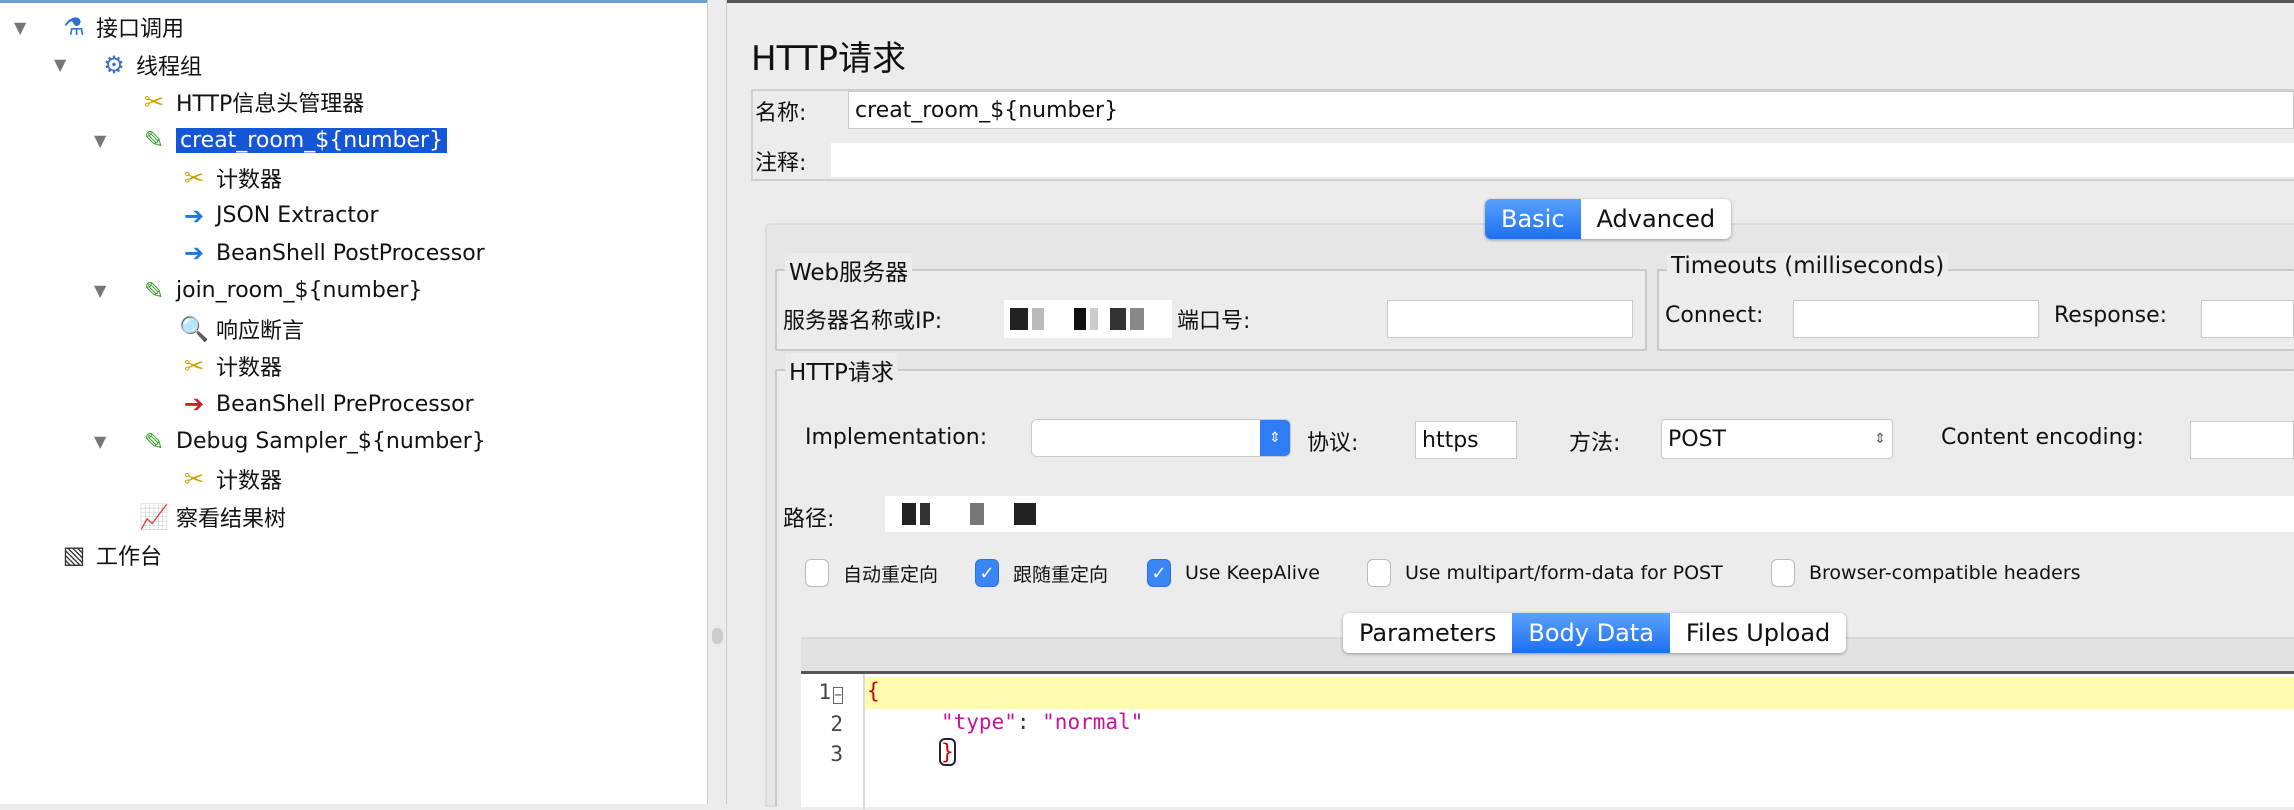  Describe the element at coordinates (2242, 440) in the screenshot. I see `content-encoding-input` at that location.